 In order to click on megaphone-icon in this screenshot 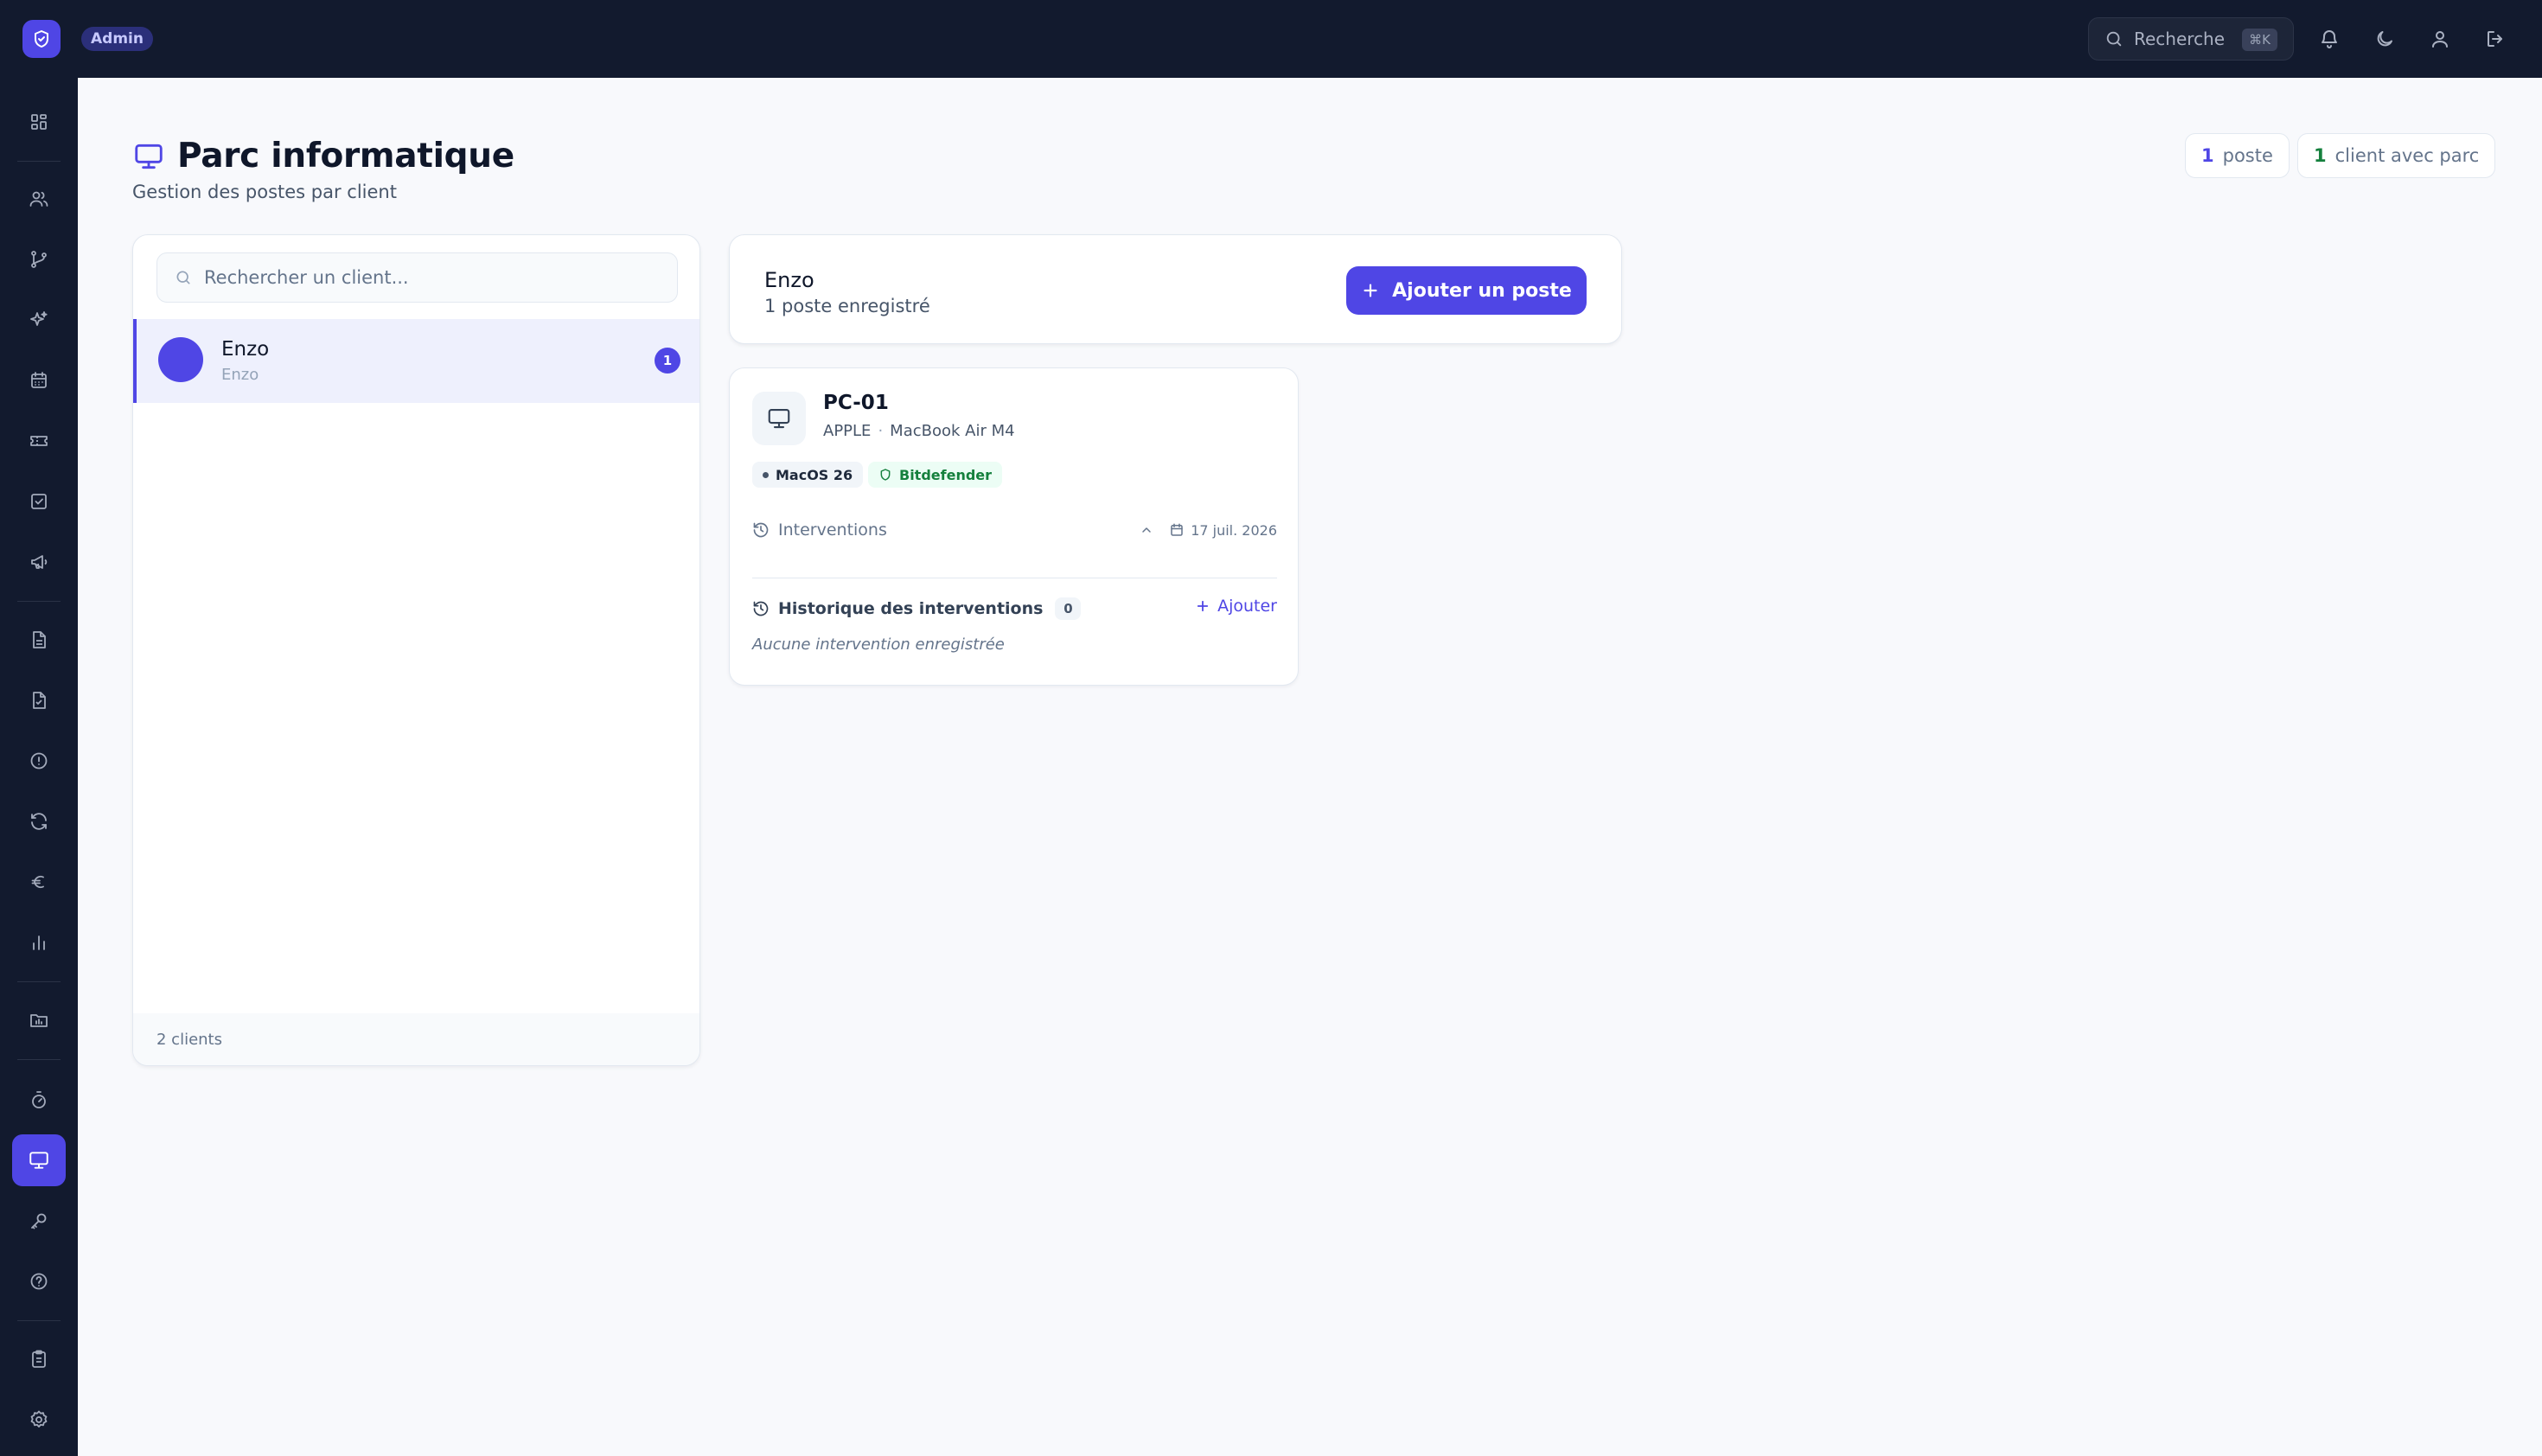, I will do `click(39, 562)`.